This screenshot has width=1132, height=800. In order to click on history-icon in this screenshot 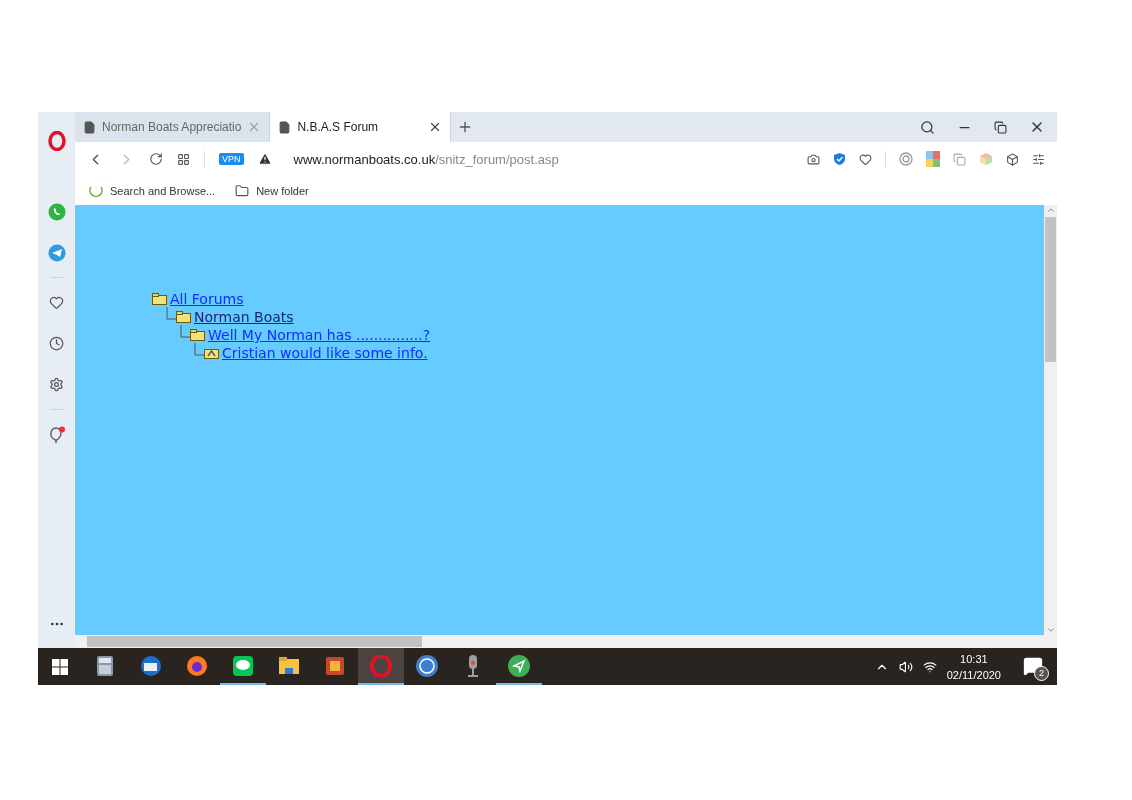, I will do `click(56, 343)`.